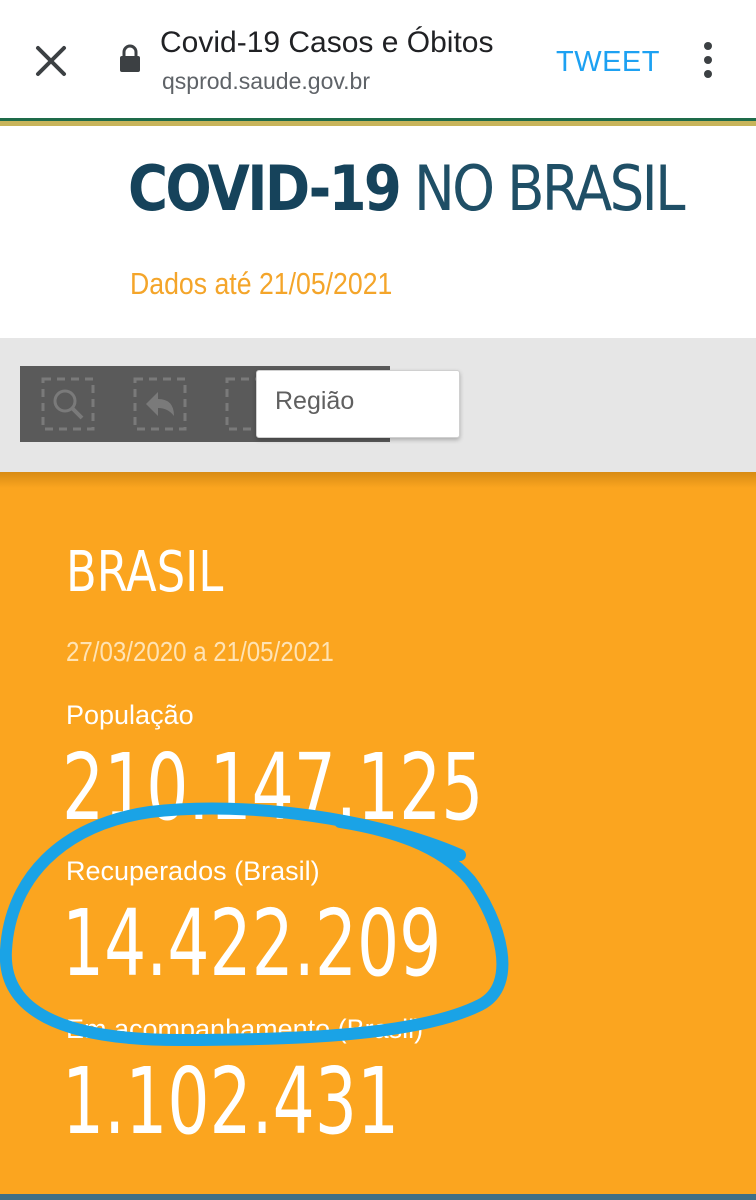  I want to click on region-select-label: Região, so click(315, 401).